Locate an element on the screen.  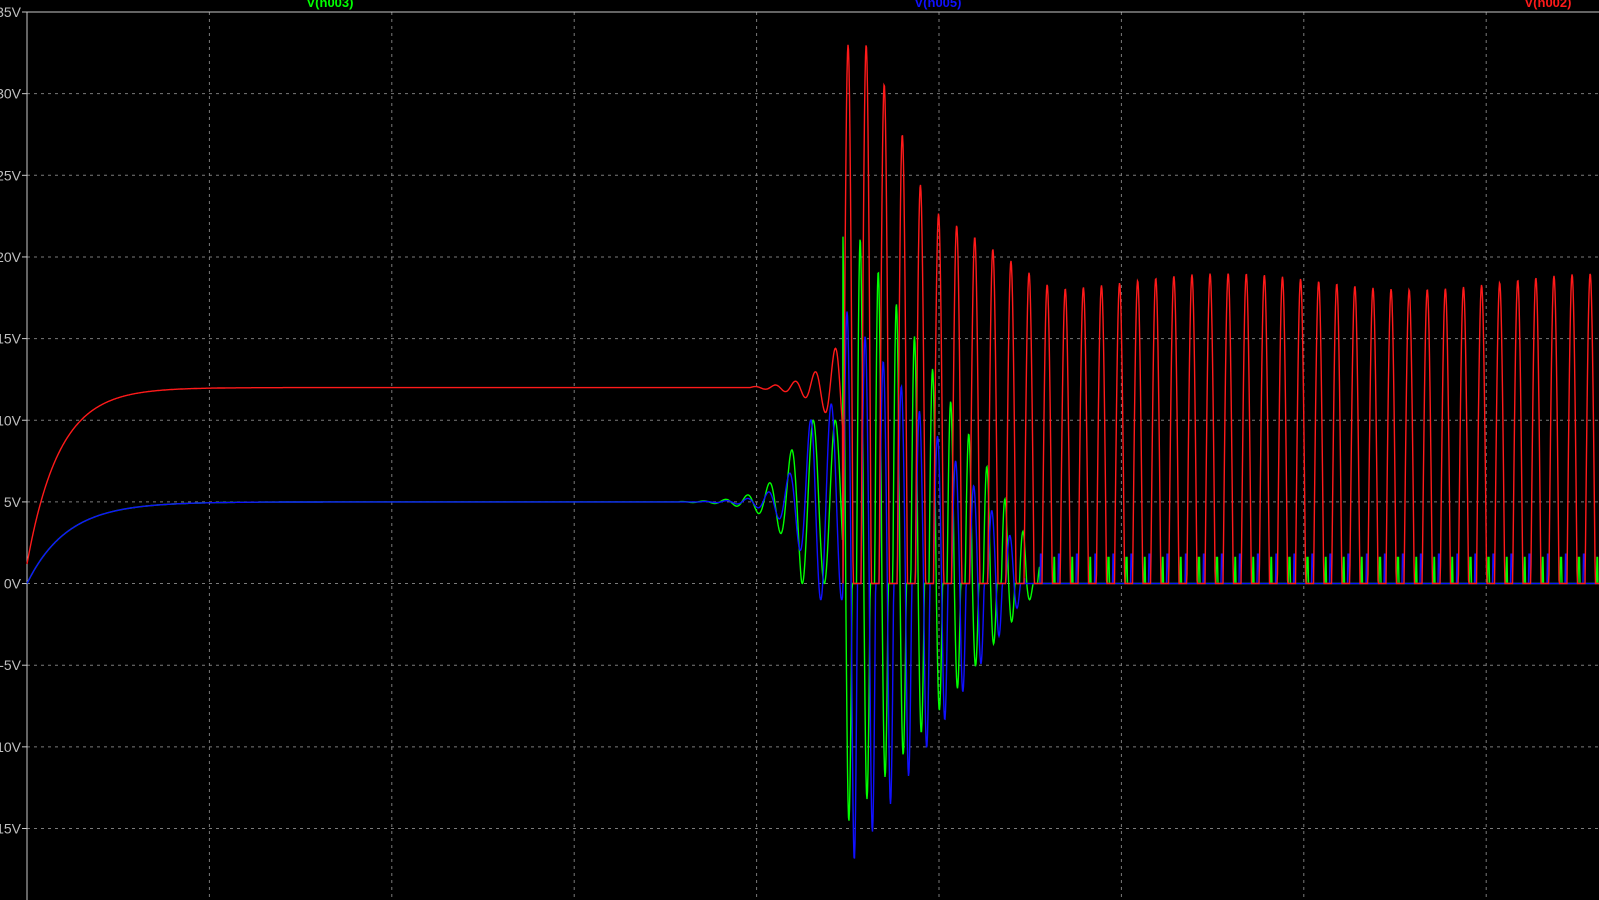
y-tick-label: 10V is located at coordinates (11, 420).